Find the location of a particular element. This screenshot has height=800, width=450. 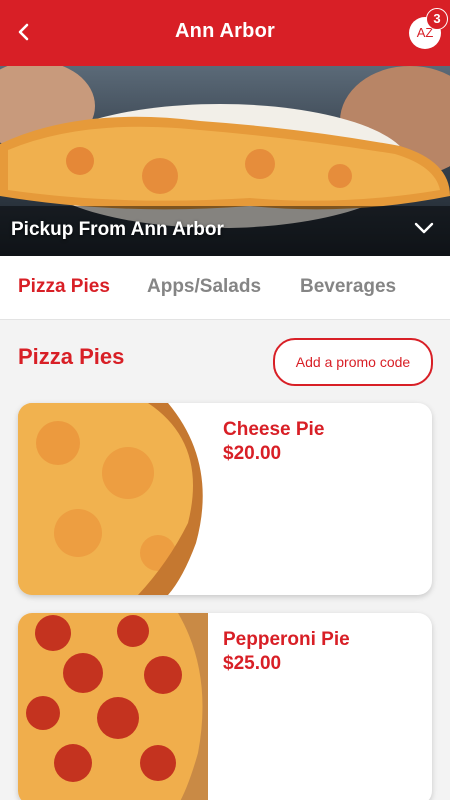

add-promo-code-button: Add a promo code is located at coordinates (353, 362).